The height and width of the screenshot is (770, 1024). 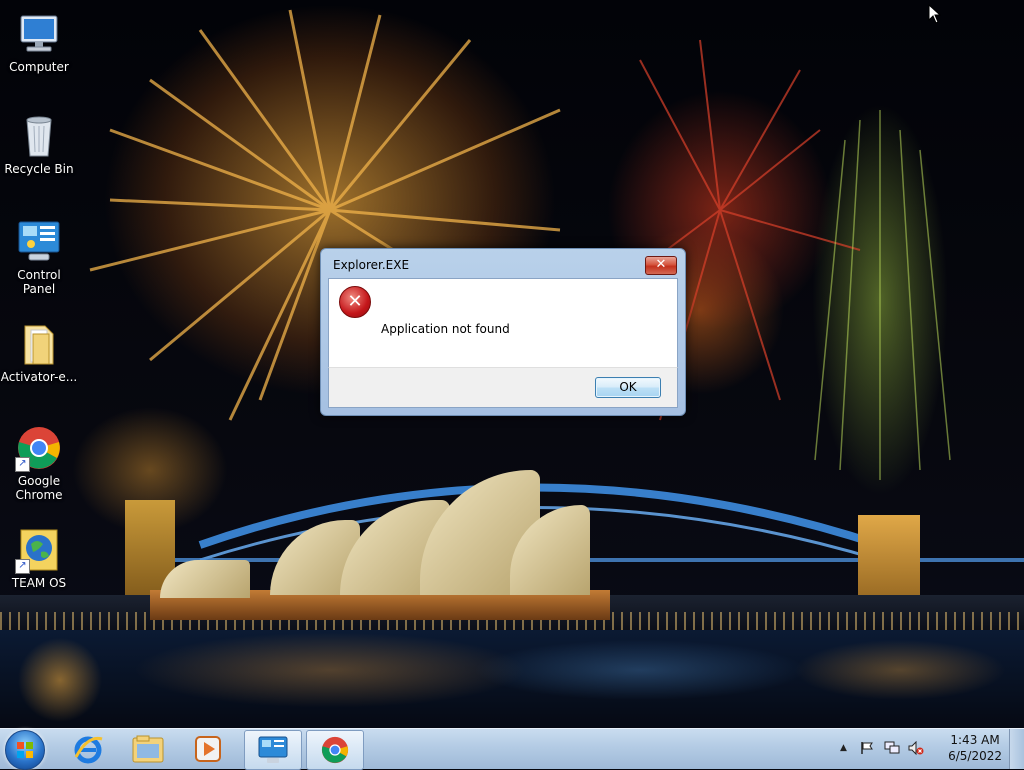 What do you see at coordinates (661, 265) in the screenshot?
I see `dialog-close-button: ✕` at bounding box center [661, 265].